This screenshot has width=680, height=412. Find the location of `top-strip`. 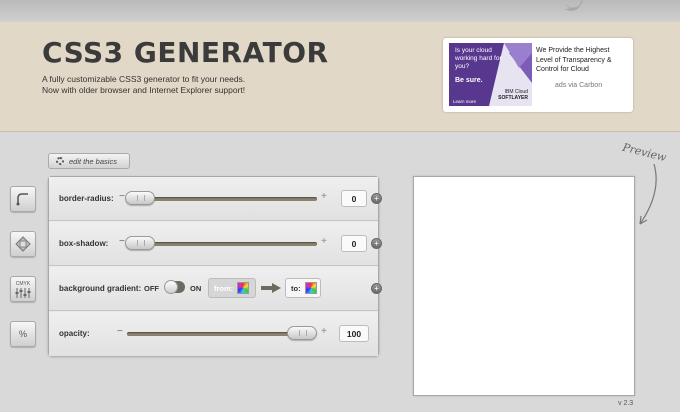

top-strip is located at coordinates (340, 11).